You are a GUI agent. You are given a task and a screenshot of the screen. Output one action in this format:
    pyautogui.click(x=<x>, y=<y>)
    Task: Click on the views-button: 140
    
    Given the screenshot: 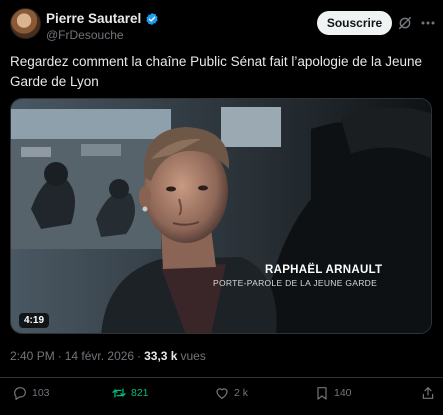 What is the action you would take?
    pyautogui.click(x=333, y=393)
    